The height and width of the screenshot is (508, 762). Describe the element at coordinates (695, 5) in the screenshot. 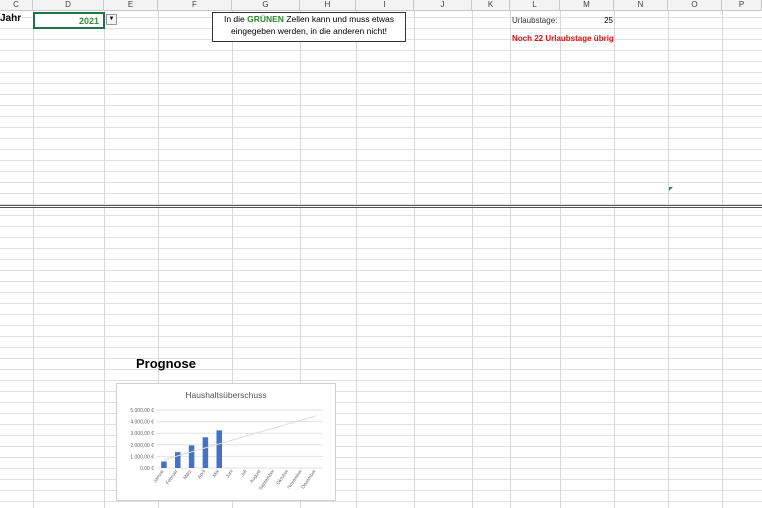

I see `column-header-o: O` at that location.